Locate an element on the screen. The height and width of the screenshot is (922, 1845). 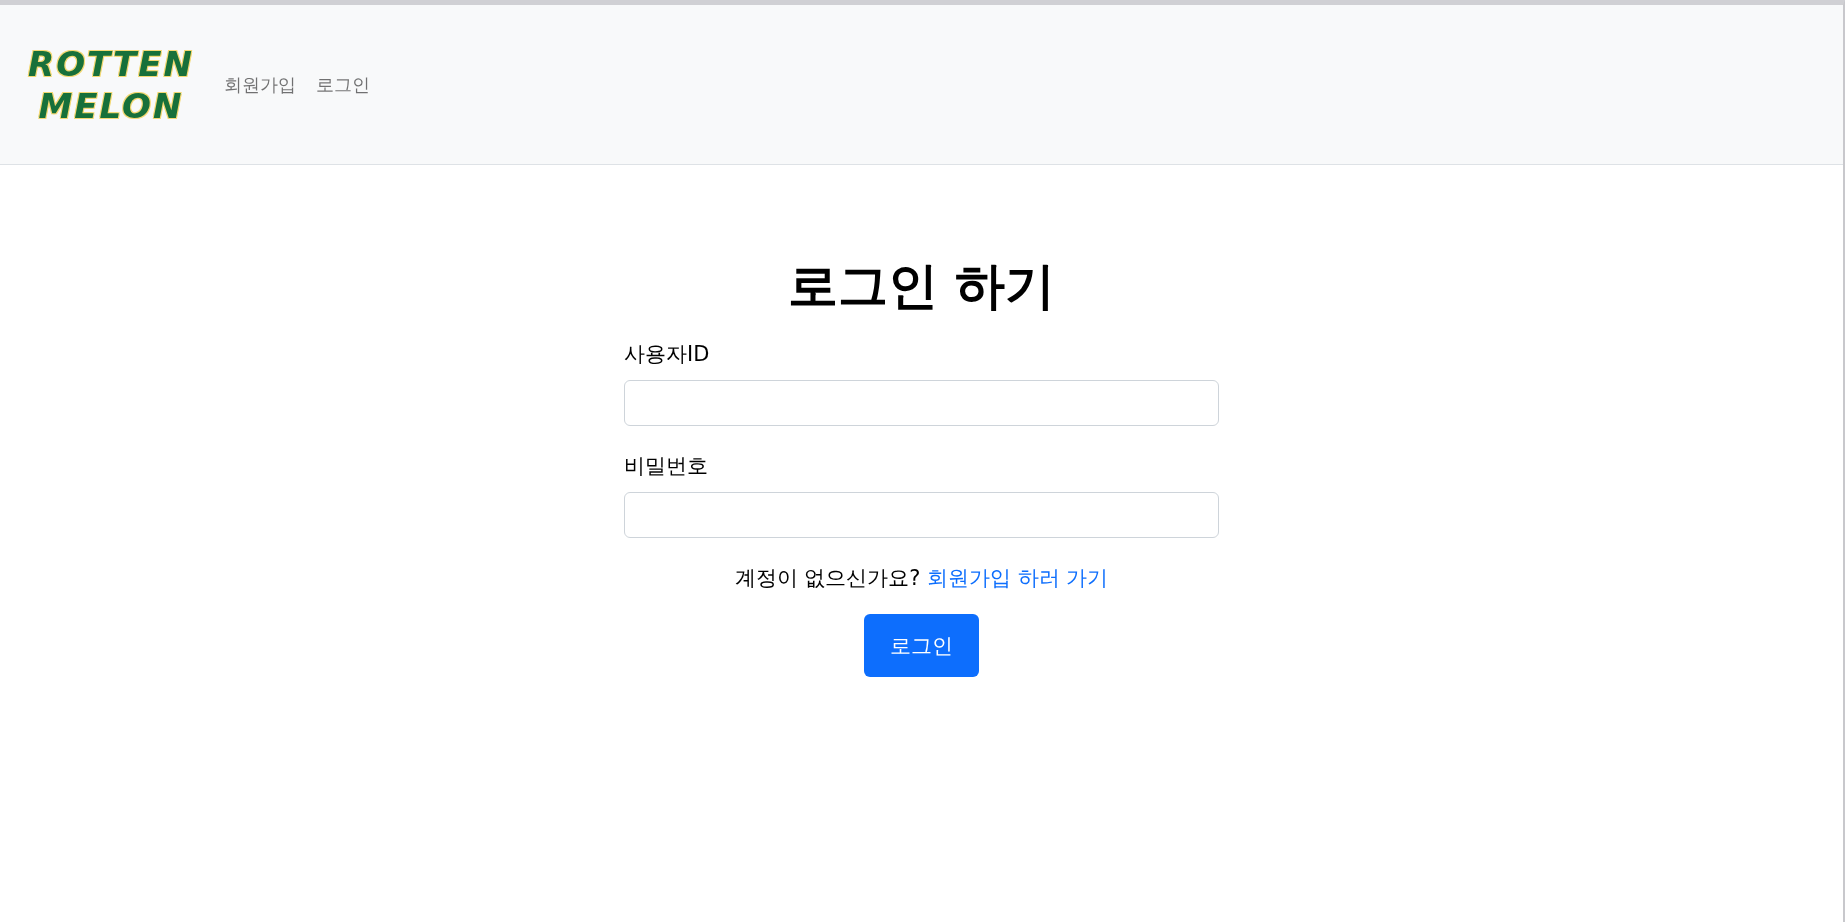
signup-prompt: 계정이 없으신가요? 회원가입 하러 가기 is located at coordinates (921, 578).